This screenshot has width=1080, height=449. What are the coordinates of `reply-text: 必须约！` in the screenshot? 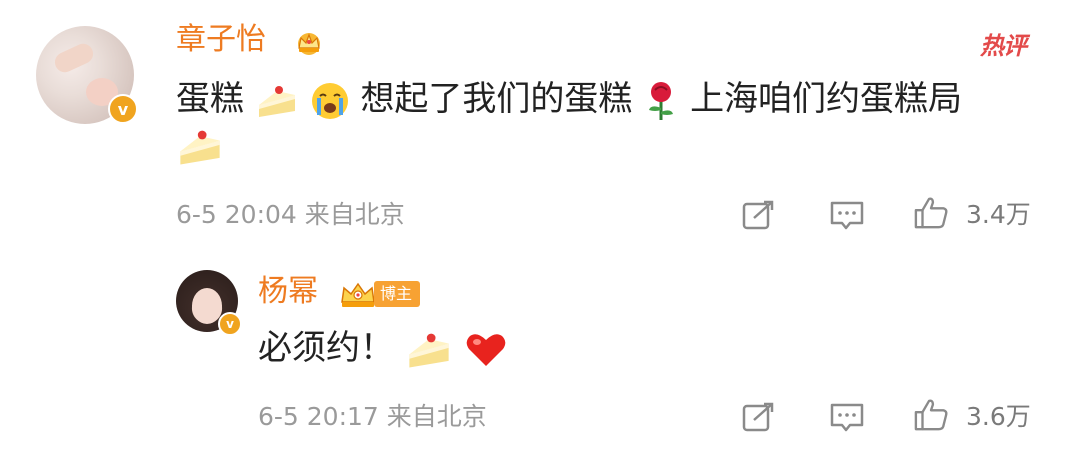 It's located at (383, 348).